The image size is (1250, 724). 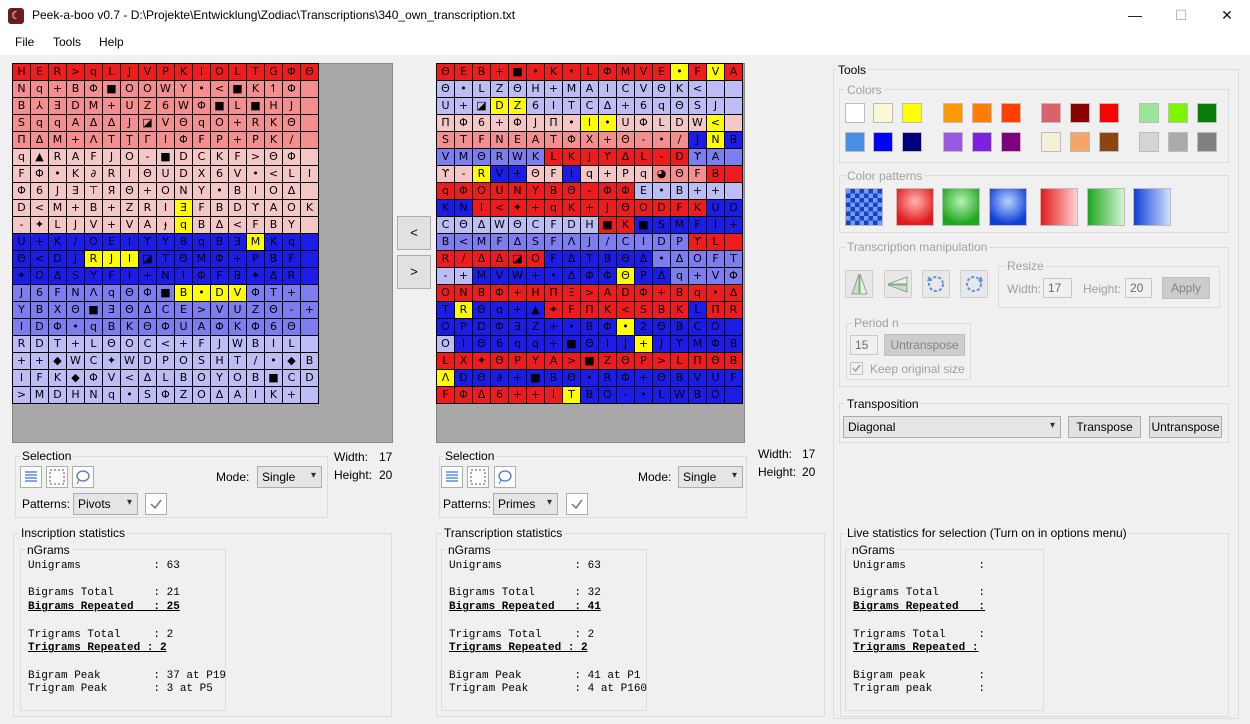 What do you see at coordinates (40, 225) in the screenshot?
I see `grid-cell: ✦` at bounding box center [40, 225].